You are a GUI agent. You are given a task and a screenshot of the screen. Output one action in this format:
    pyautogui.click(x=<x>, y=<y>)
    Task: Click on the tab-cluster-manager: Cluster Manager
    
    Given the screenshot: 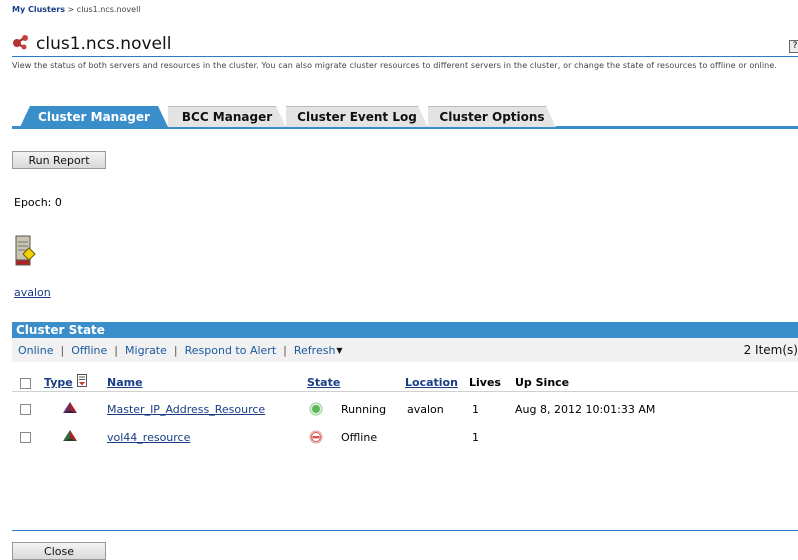 What is the action you would take?
    pyautogui.click(x=94, y=116)
    